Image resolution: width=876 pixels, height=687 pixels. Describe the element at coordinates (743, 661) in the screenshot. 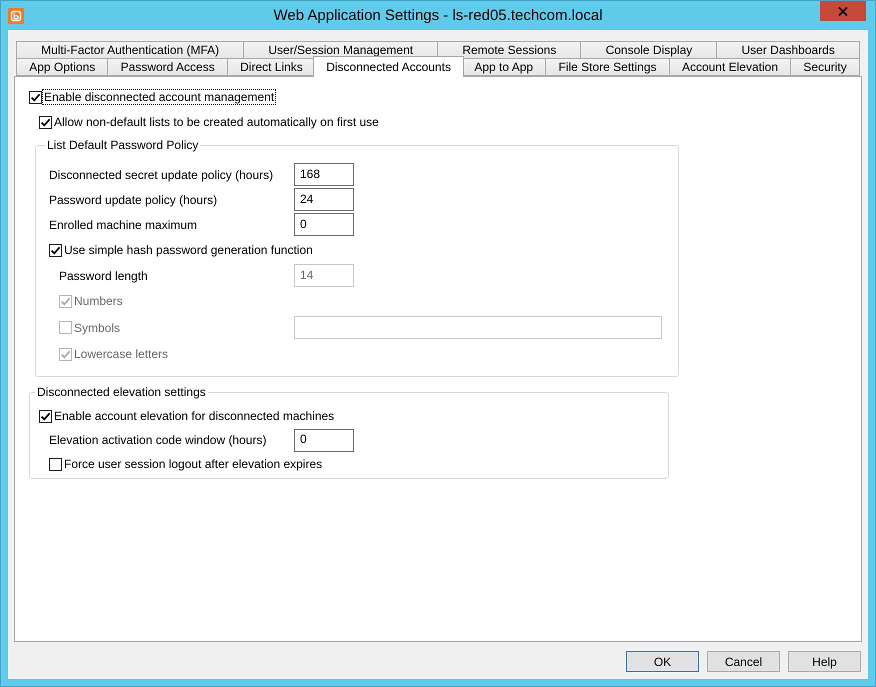

I see `cancel-button: Cancel` at that location.